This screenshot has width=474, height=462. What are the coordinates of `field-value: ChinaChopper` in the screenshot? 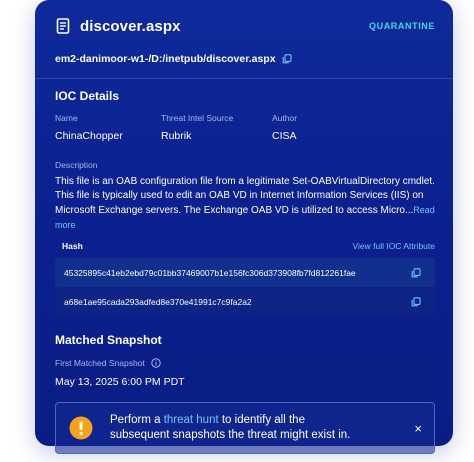 It's located at (89, 136).